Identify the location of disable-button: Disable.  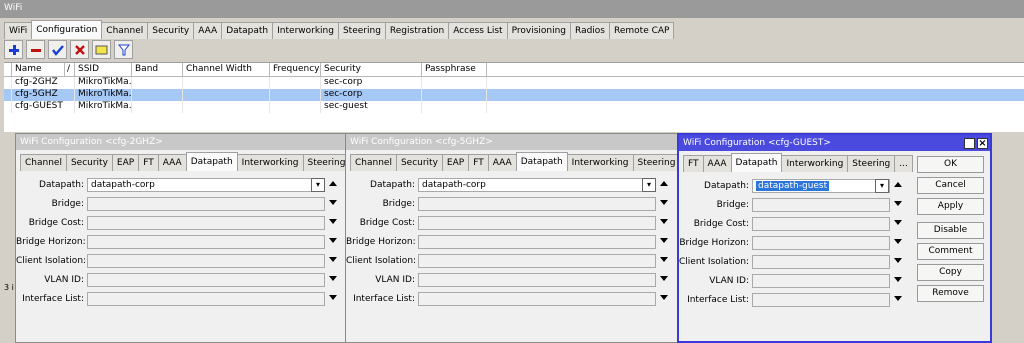
(950, 230).